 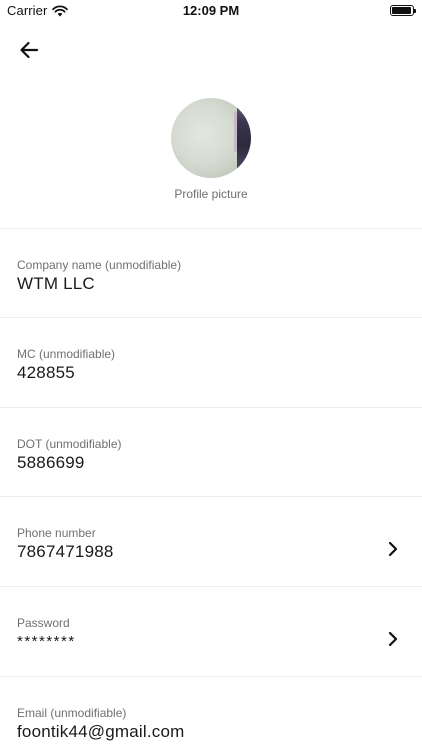 What do you see at coordinates (211, 630) in the screenshot?
I see `field-password: Password ********` at bounding box center [211, 630].